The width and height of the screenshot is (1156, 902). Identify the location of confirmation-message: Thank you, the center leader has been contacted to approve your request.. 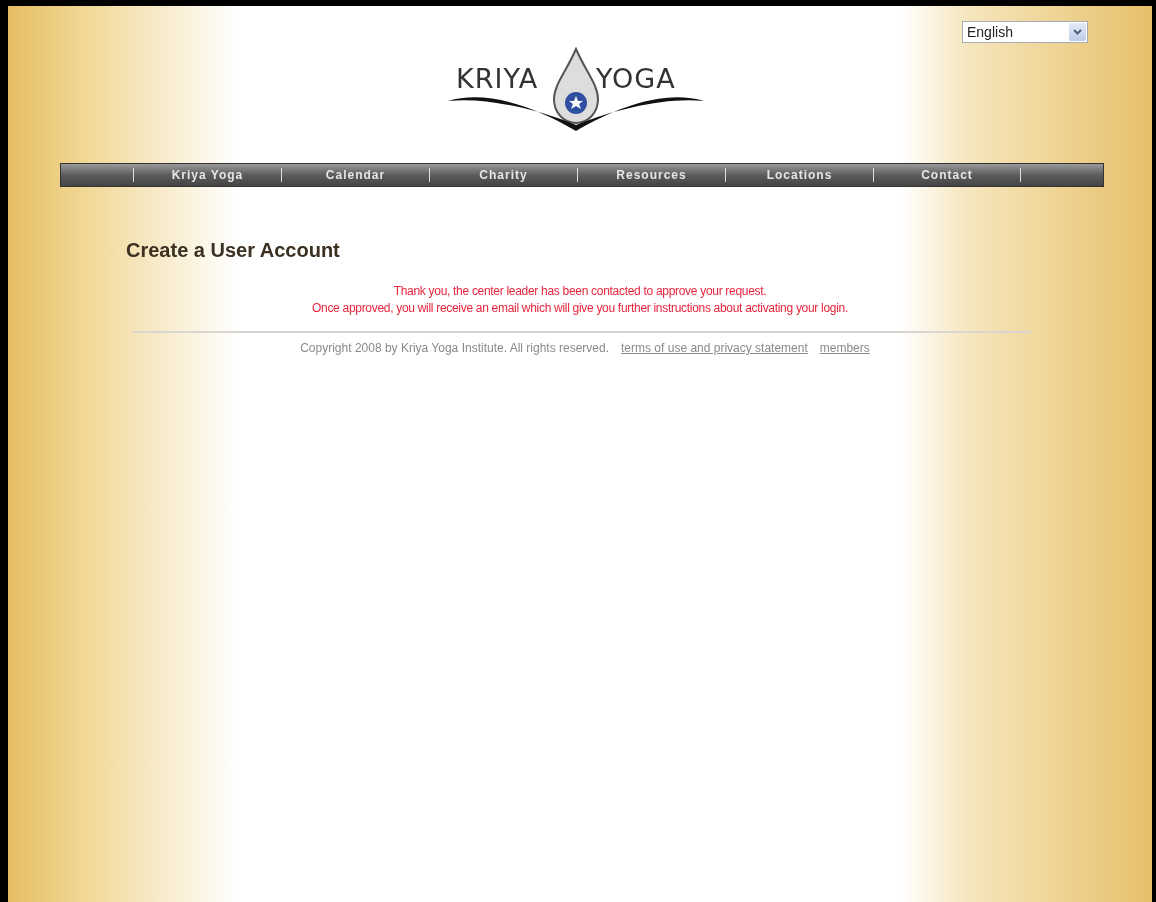
(580, 291).